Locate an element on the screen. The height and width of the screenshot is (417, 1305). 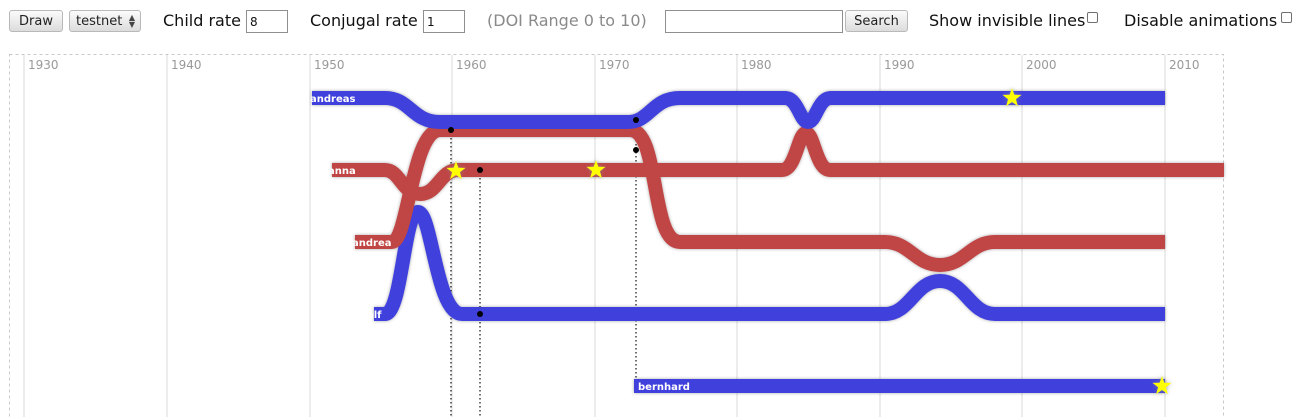
year-label: 1970 is located at coordinates (614, 65).